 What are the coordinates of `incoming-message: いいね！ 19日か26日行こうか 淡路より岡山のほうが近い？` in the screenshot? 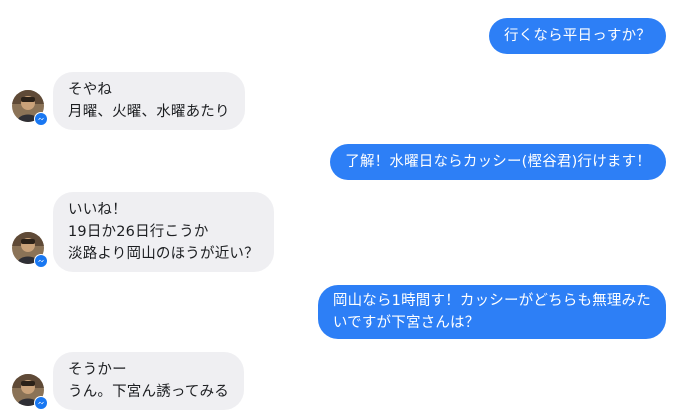 It's located at (163, 232).